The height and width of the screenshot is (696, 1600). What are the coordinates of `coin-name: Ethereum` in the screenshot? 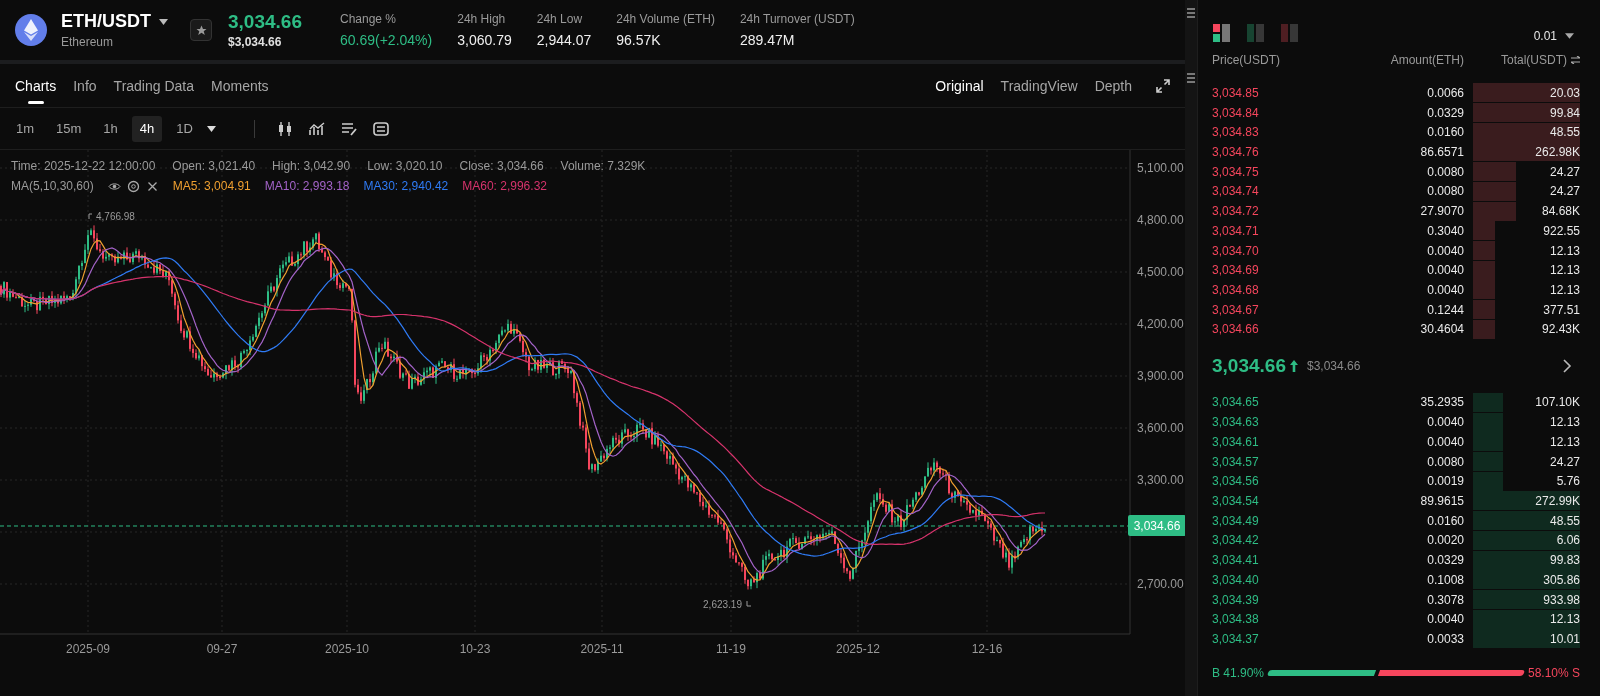 It's located at (88, 42).